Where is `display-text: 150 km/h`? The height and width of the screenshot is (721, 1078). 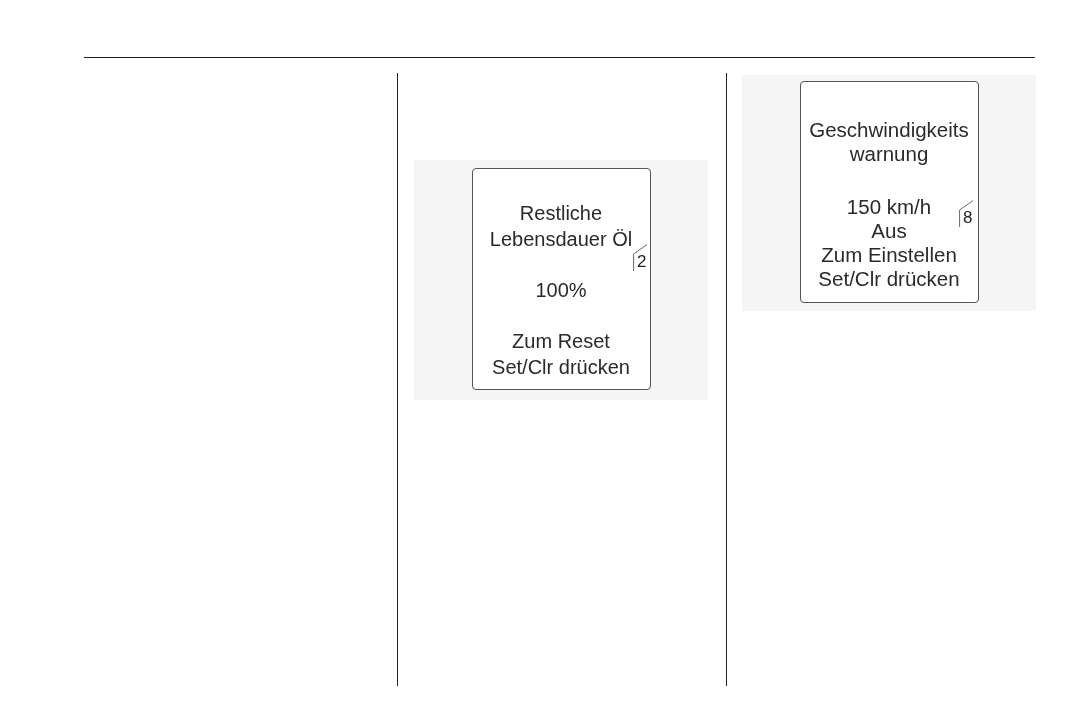 display-text: 150 km/h is located at coordinates (889, 207).